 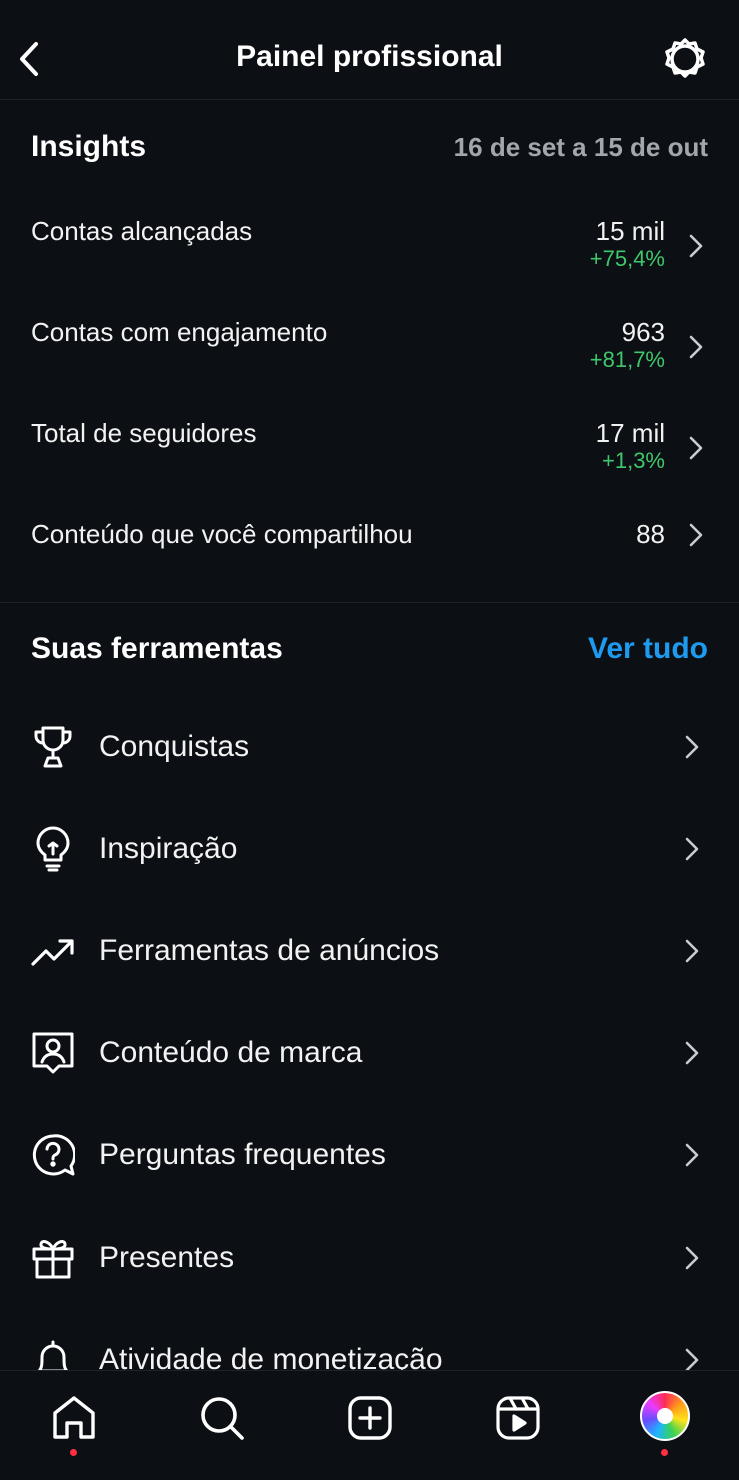 I want to click on gift-icon, so click(x=53, y=1258).